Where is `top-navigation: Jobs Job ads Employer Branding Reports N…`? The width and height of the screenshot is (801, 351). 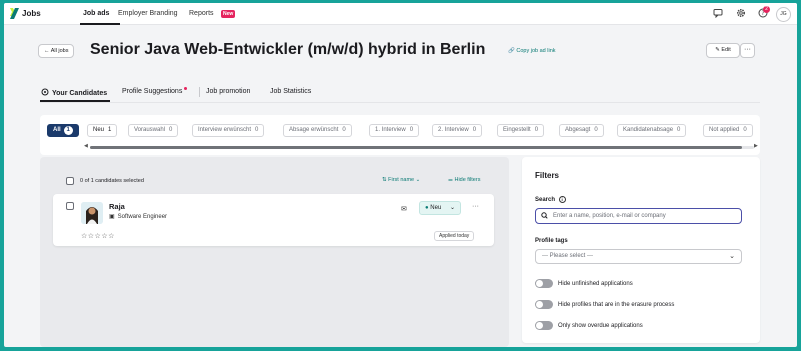 top-navigation: Jobs Job ads Employer Branding Reports N… is located at coordinates (400, 14).